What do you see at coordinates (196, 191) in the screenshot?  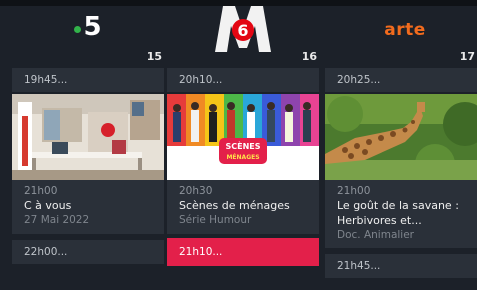 I see `program-time: 20h30` at bounding box center [196, 191].